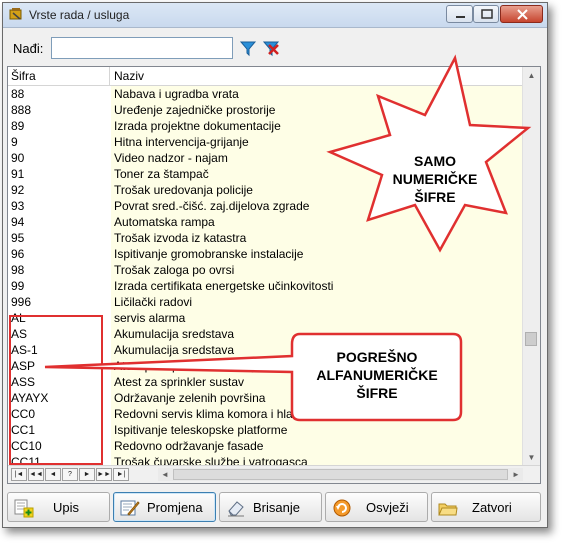  I want to click on numeric-annotation-line2: NUMERIČKE, so click(435, 179).